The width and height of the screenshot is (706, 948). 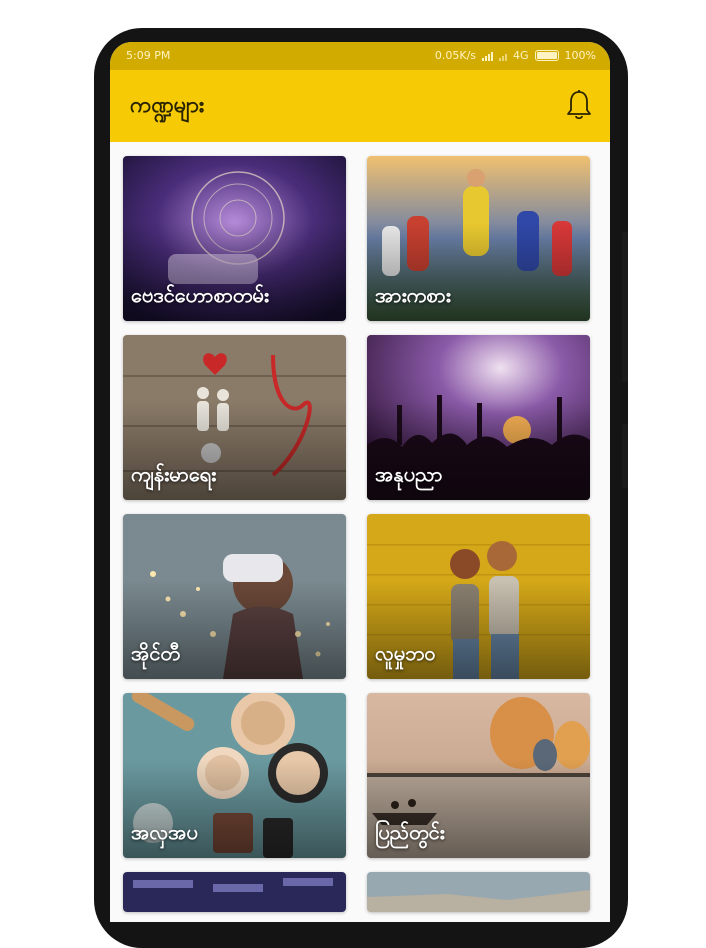 I want to click on news-image, so click(x=234, y=892).